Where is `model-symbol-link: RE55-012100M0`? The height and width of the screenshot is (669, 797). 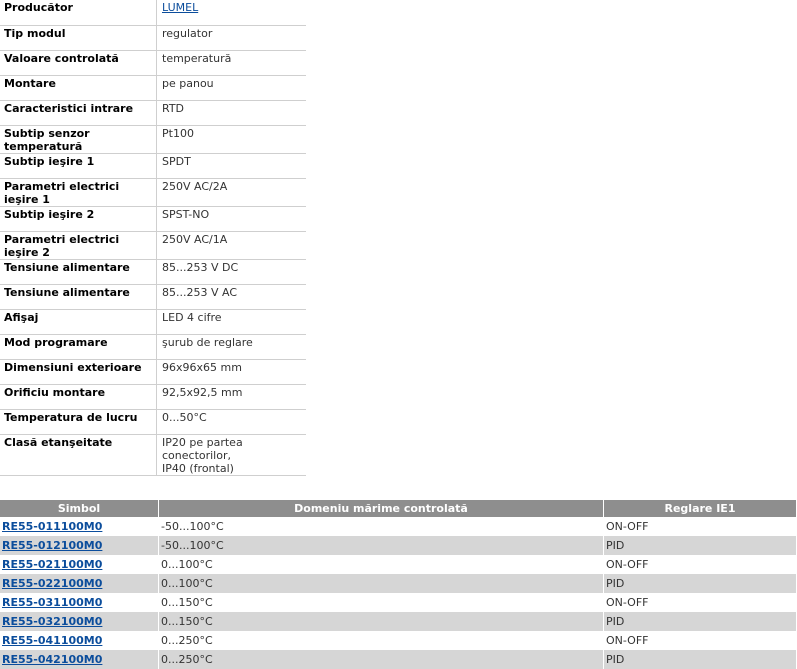 model-symbol-link: RE55-012100M0 is located at coordinates (52, 545).